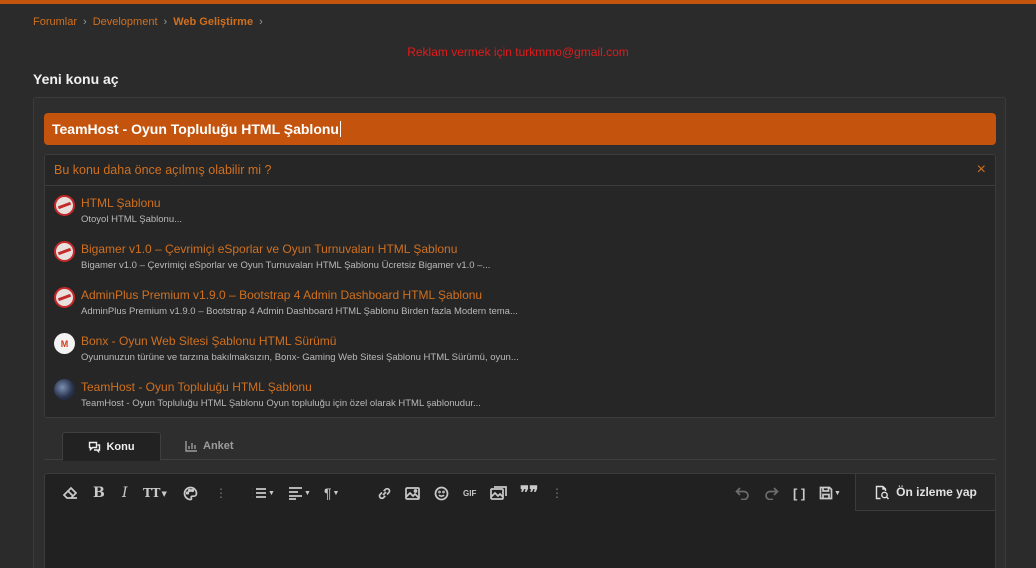 This screenshot has width=1036, height=568. What do you see at coordinates (520, 129) in the screenshot?
I see `thread-title-input: TeamHost - Oyun Topluluğu HTML Şablonu` at bounding box center [520, 129].